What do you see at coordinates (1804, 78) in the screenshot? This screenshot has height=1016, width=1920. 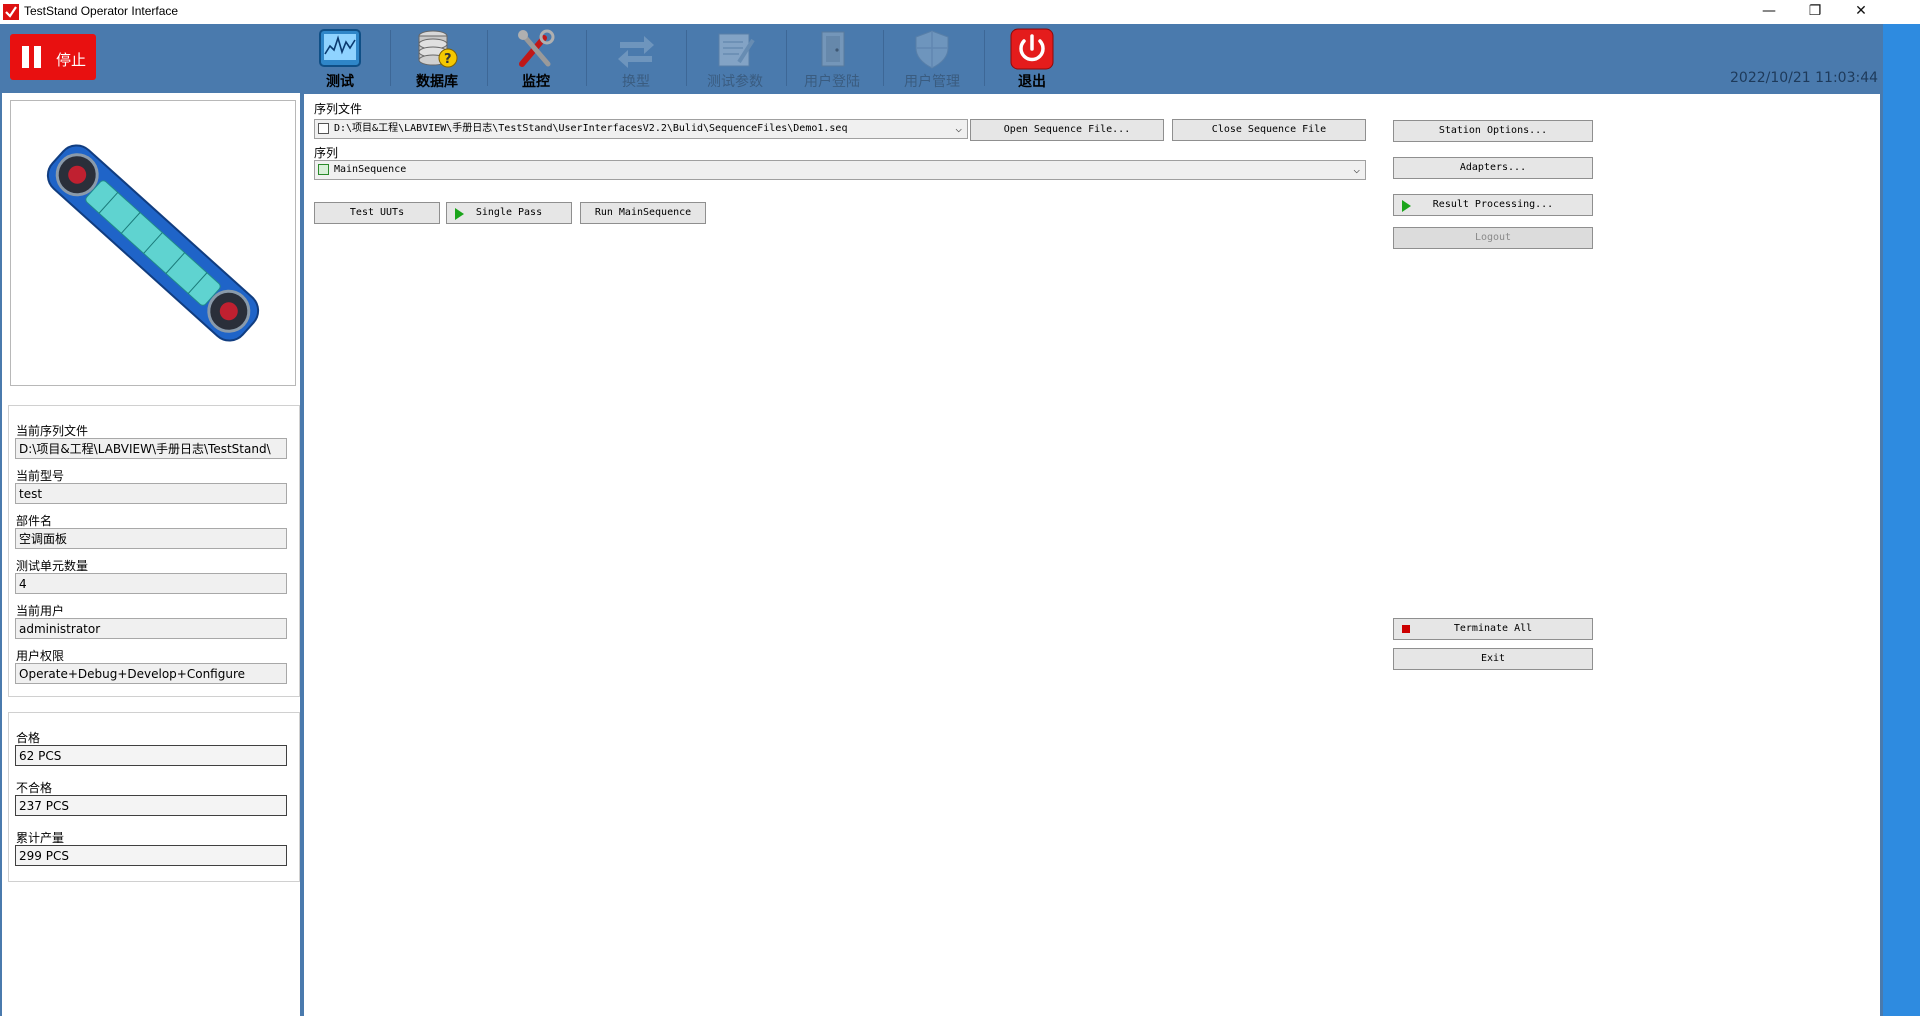 I see `datetime-display: 2022/10/21 11:03:44` at bounding box center [1804, 78].